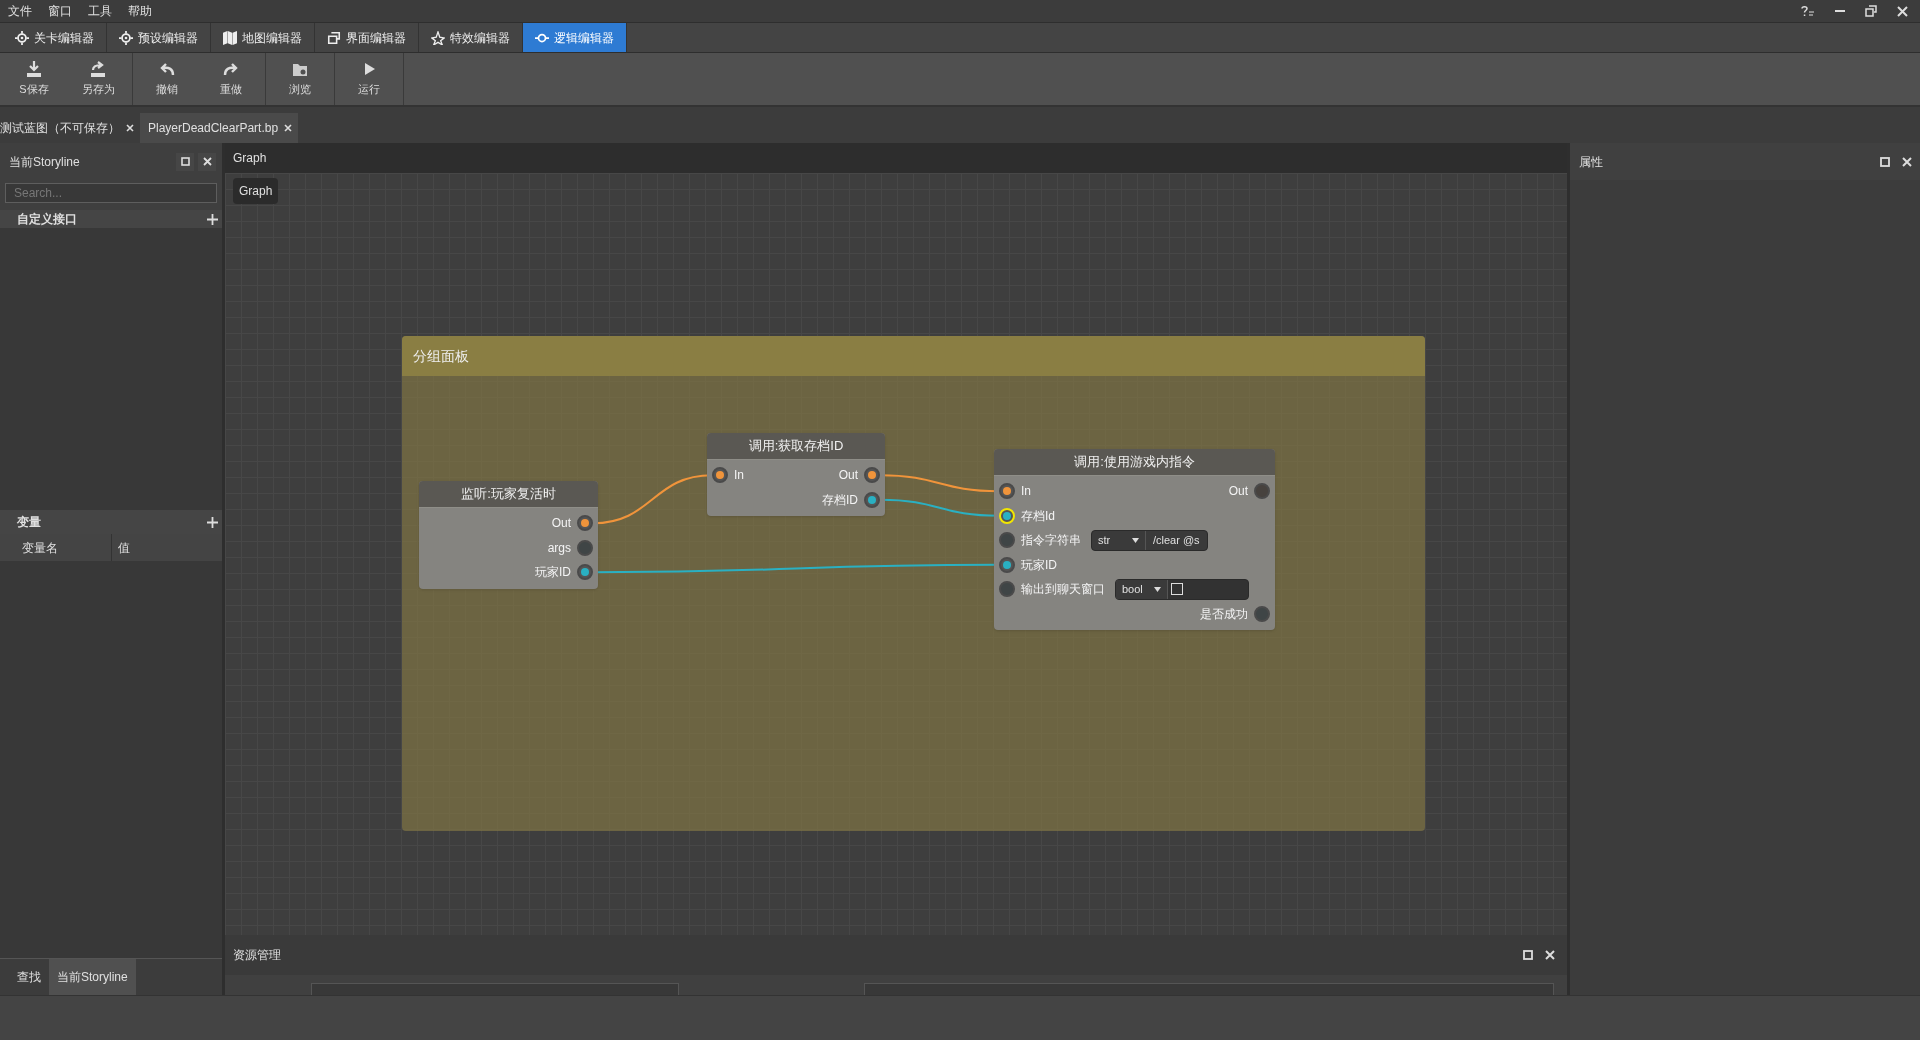 Image resolution: width=1920 pixels, height=1040 pixels. Describe the element at coordinates (1051, 541) in the screenshot. I see `pin-label: 指令字符串` at that location.